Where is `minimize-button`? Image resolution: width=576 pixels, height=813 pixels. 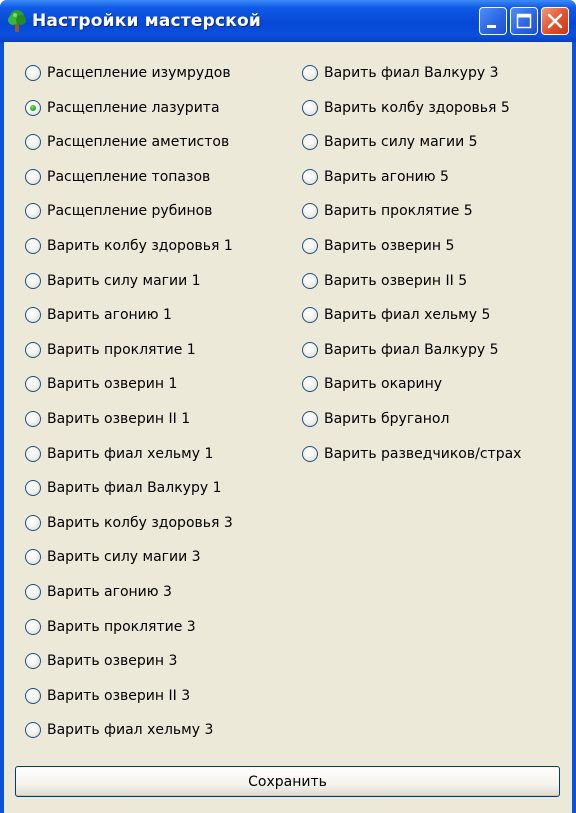
minimize-button is located at coordinates (493, 21).